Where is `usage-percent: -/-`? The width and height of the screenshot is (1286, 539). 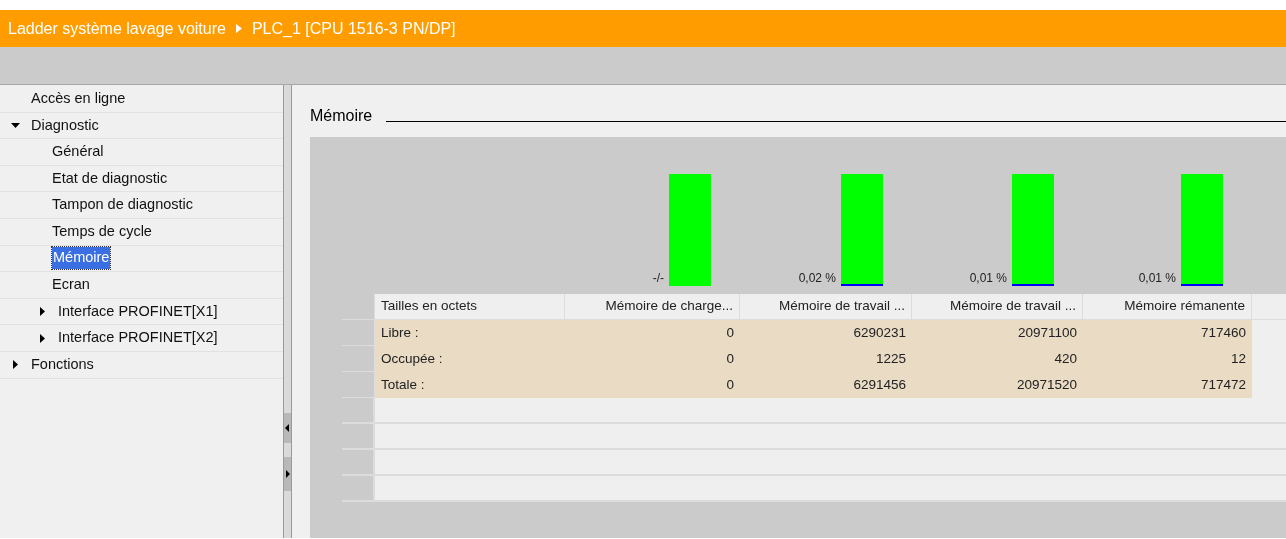 usage-percent: -/- is located at coordinates (658, 279).